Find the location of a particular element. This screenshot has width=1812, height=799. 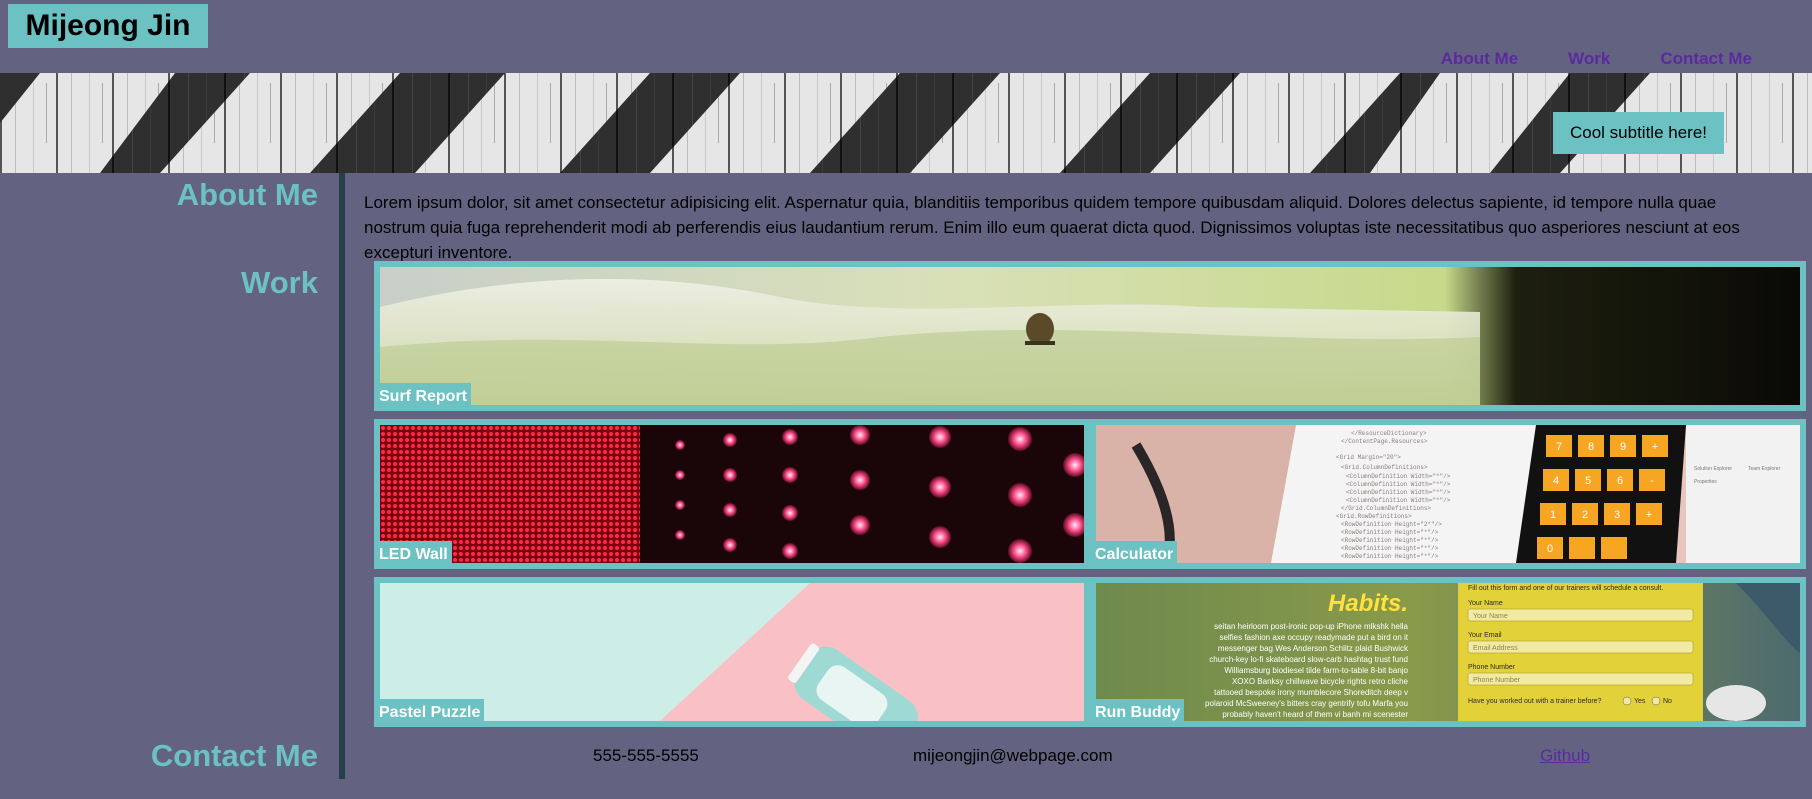

surf-report-label: Surf Report is located at coordinates (422, 397).